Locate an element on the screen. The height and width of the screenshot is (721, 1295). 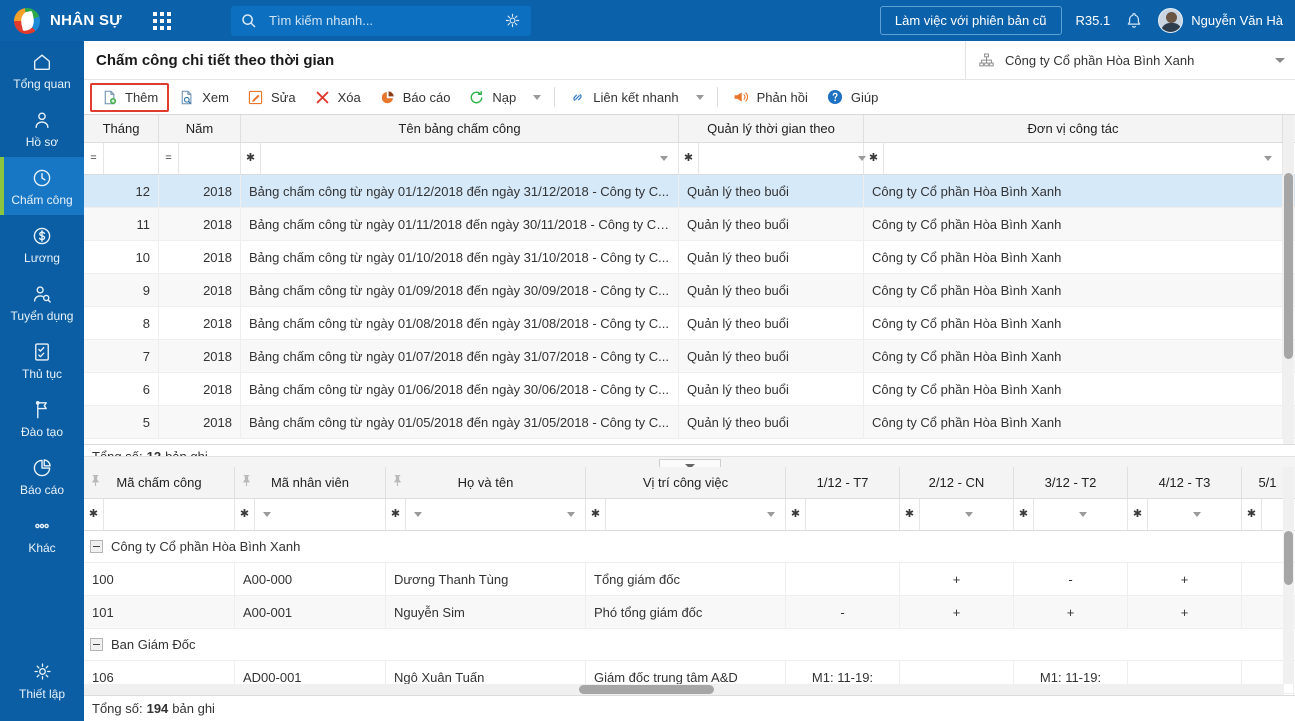
gear-icon is located at coordinates (512, 20).